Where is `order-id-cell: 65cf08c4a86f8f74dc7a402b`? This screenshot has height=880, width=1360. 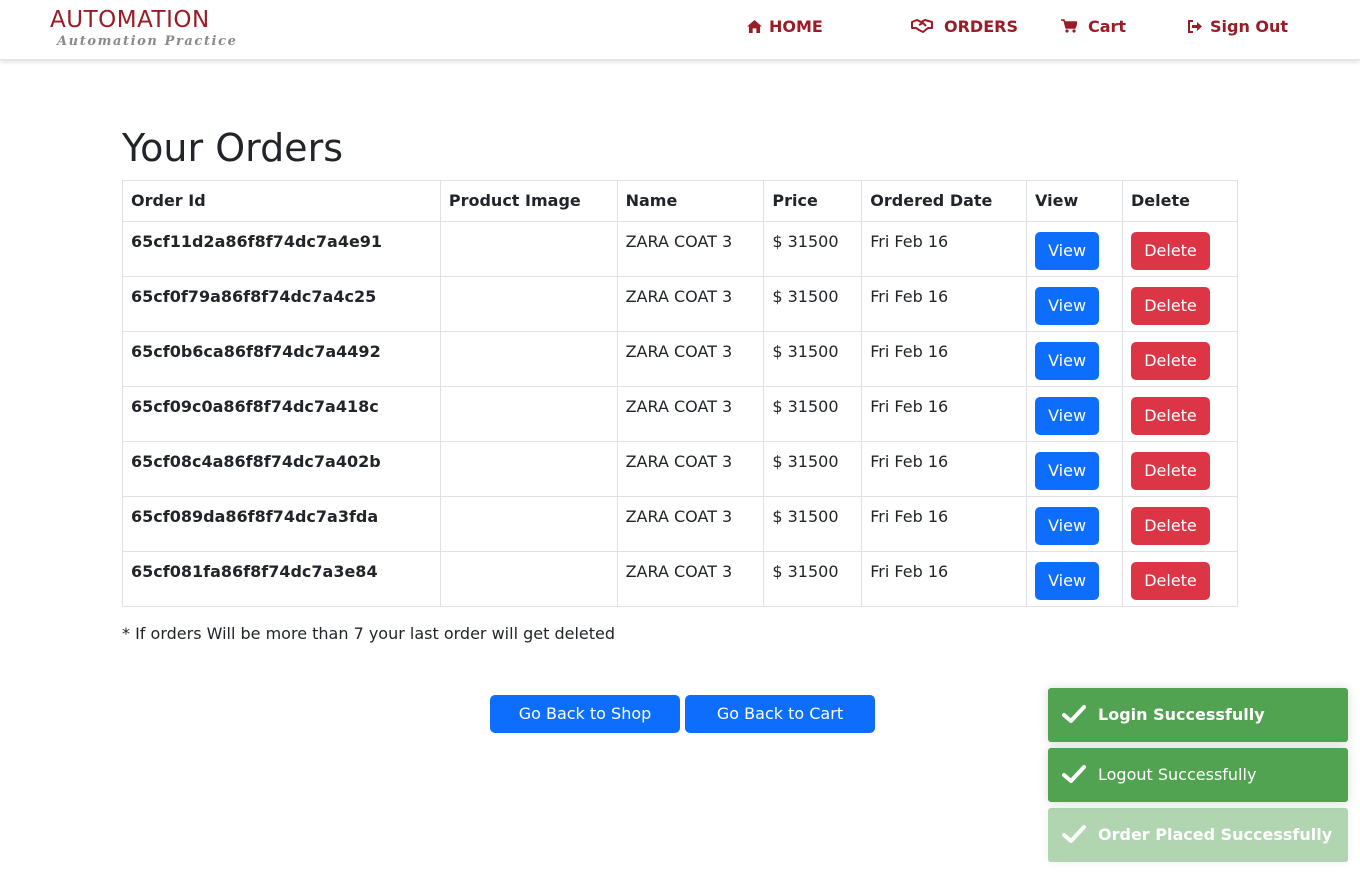 order-id-cell: 65cf08c4a86f8f74dc7a402b is located at coordinates (281, 469).